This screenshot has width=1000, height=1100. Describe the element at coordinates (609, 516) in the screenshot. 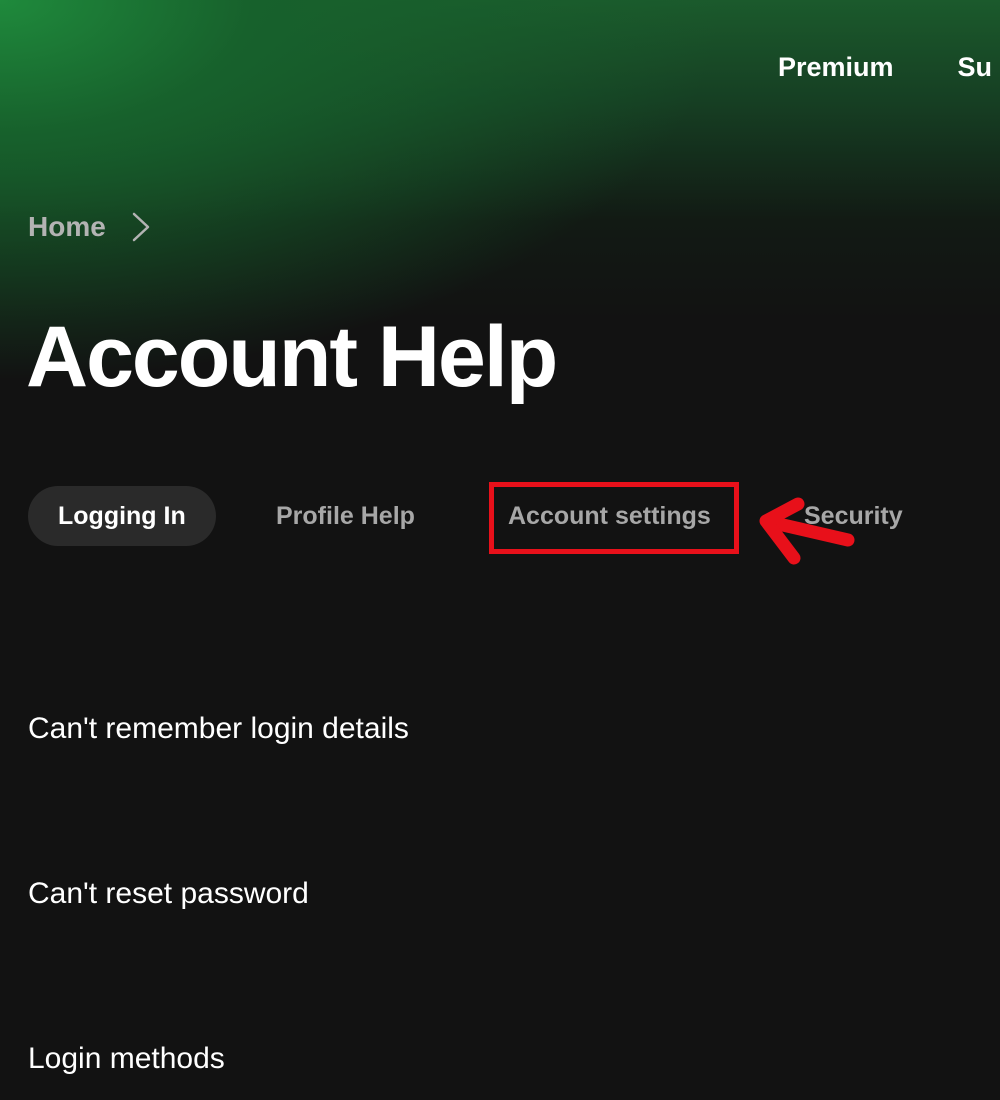

I see `tab-account-settings: Account settings` at that location.